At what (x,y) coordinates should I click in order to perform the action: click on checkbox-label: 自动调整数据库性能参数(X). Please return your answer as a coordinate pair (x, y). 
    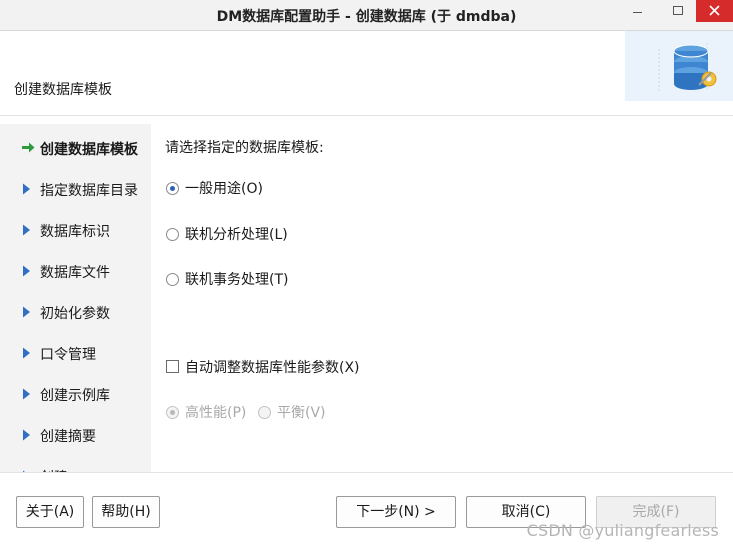
    Looking at the image, I should click on (272, 368).